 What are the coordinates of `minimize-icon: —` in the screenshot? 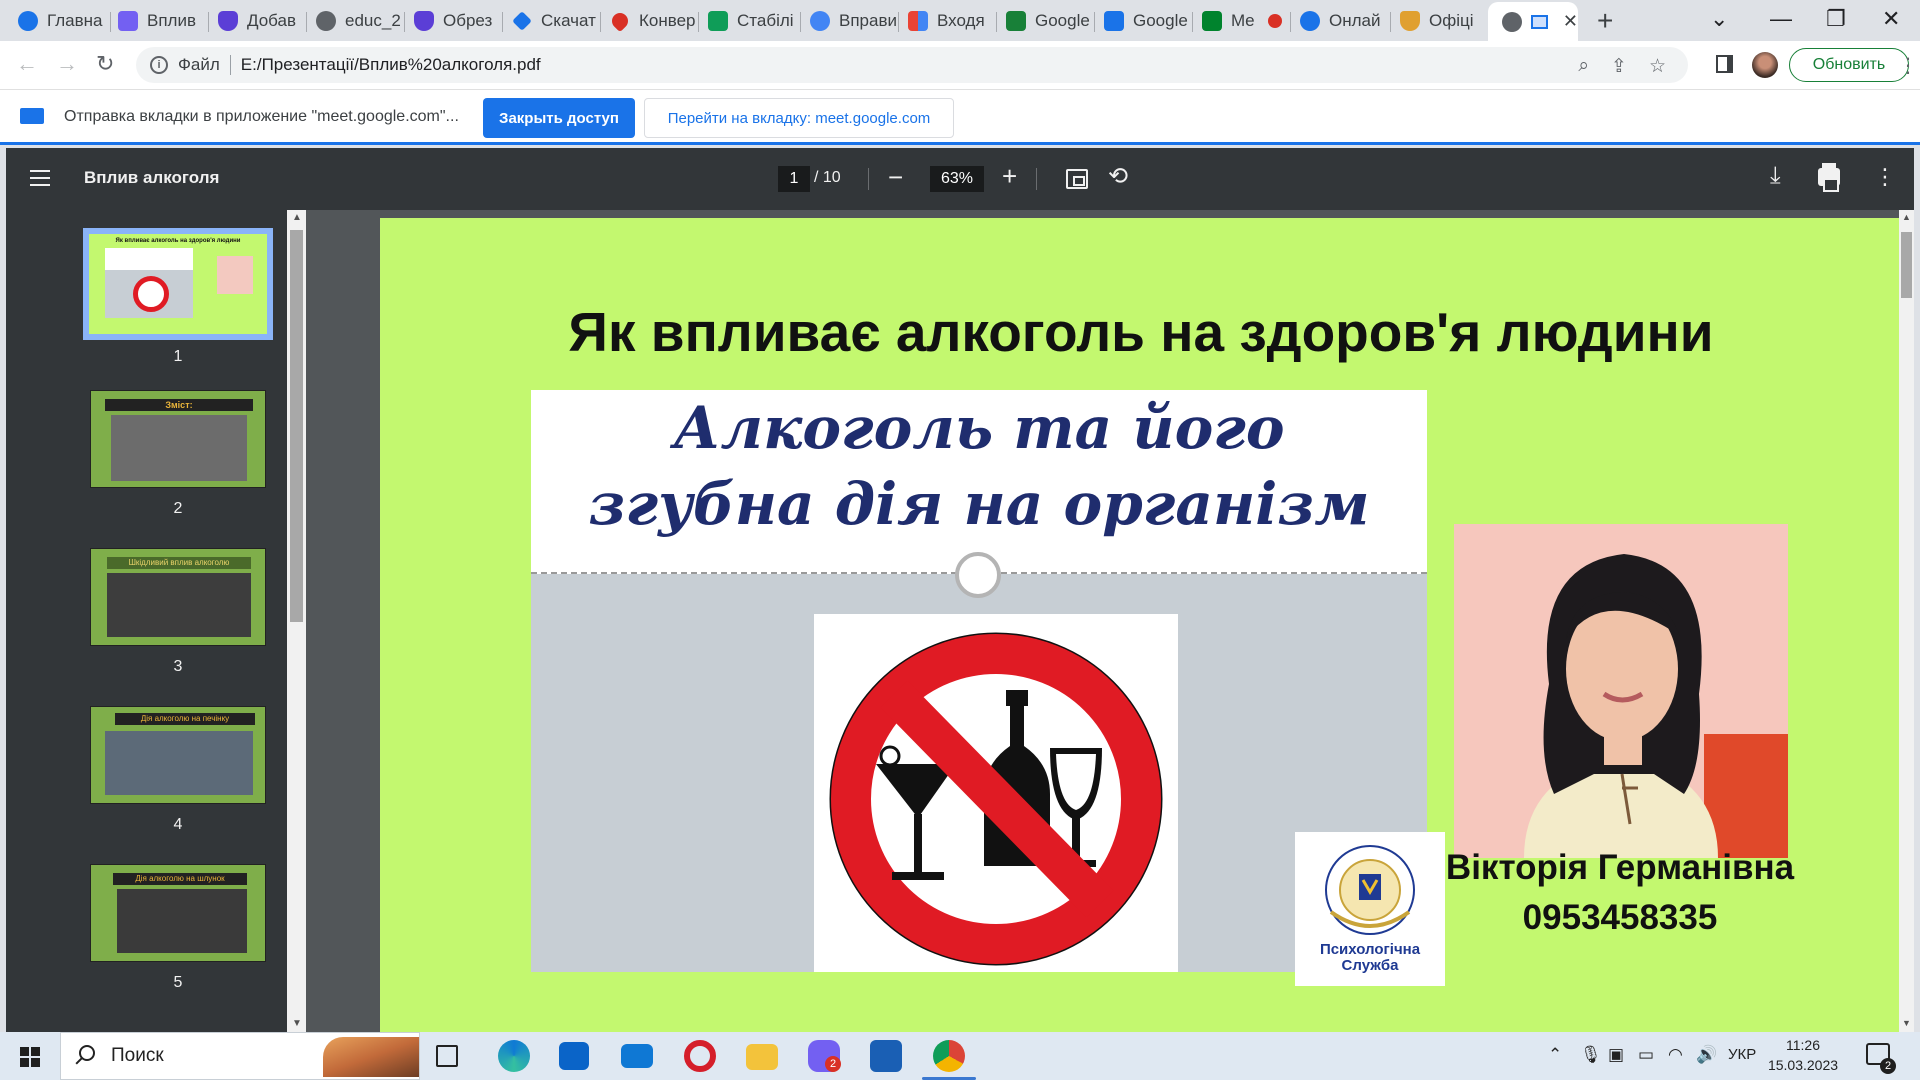 It's located at (1781, 19).